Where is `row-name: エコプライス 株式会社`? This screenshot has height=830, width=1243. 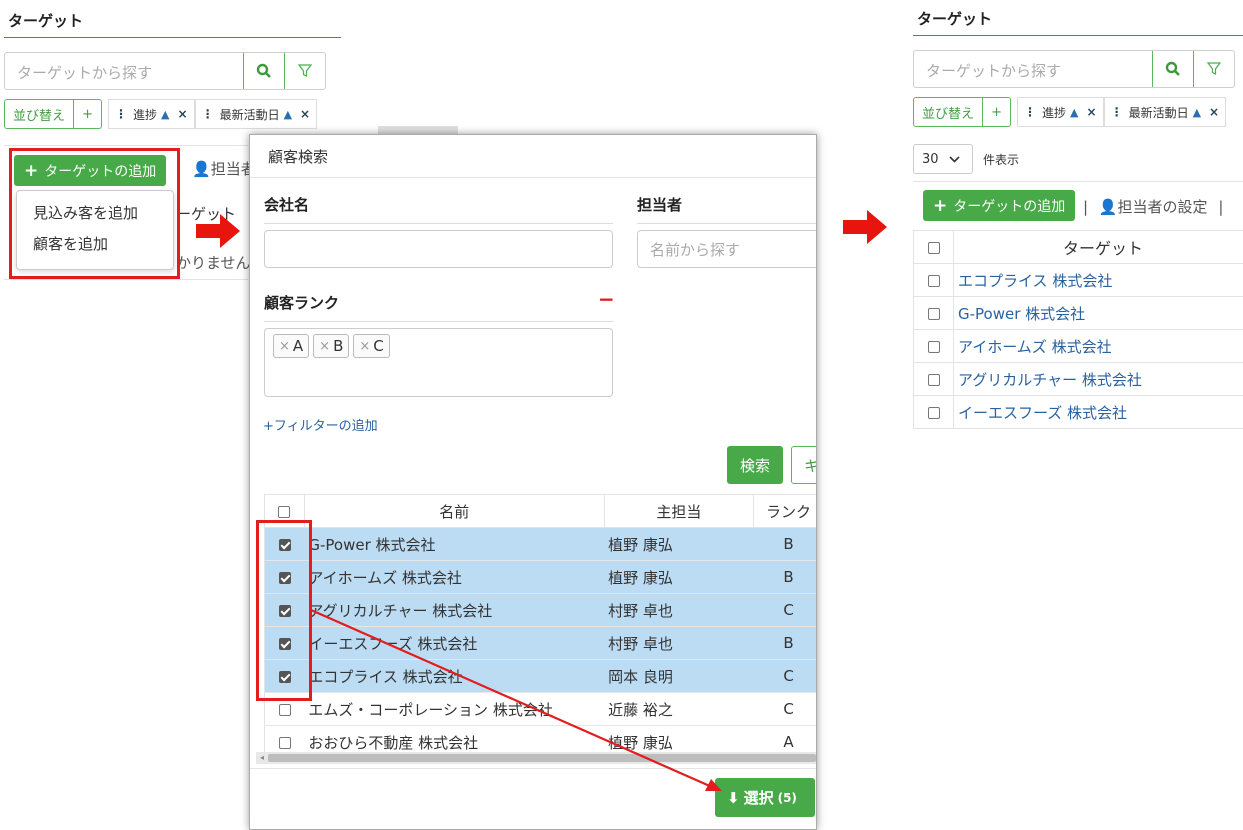
row-name: エコプライス 株式会社 is located at coordinates (454, 676).